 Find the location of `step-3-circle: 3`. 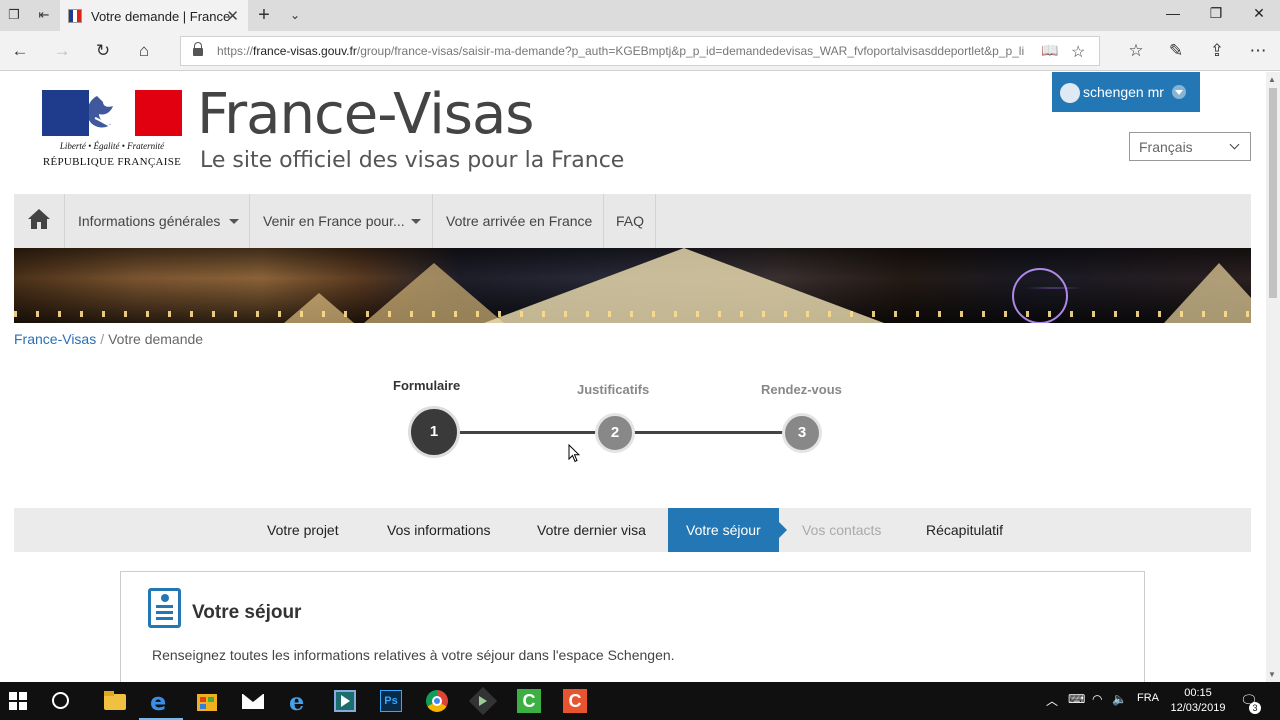

step-3-circle: 3 is located at coordinates (802, 433).